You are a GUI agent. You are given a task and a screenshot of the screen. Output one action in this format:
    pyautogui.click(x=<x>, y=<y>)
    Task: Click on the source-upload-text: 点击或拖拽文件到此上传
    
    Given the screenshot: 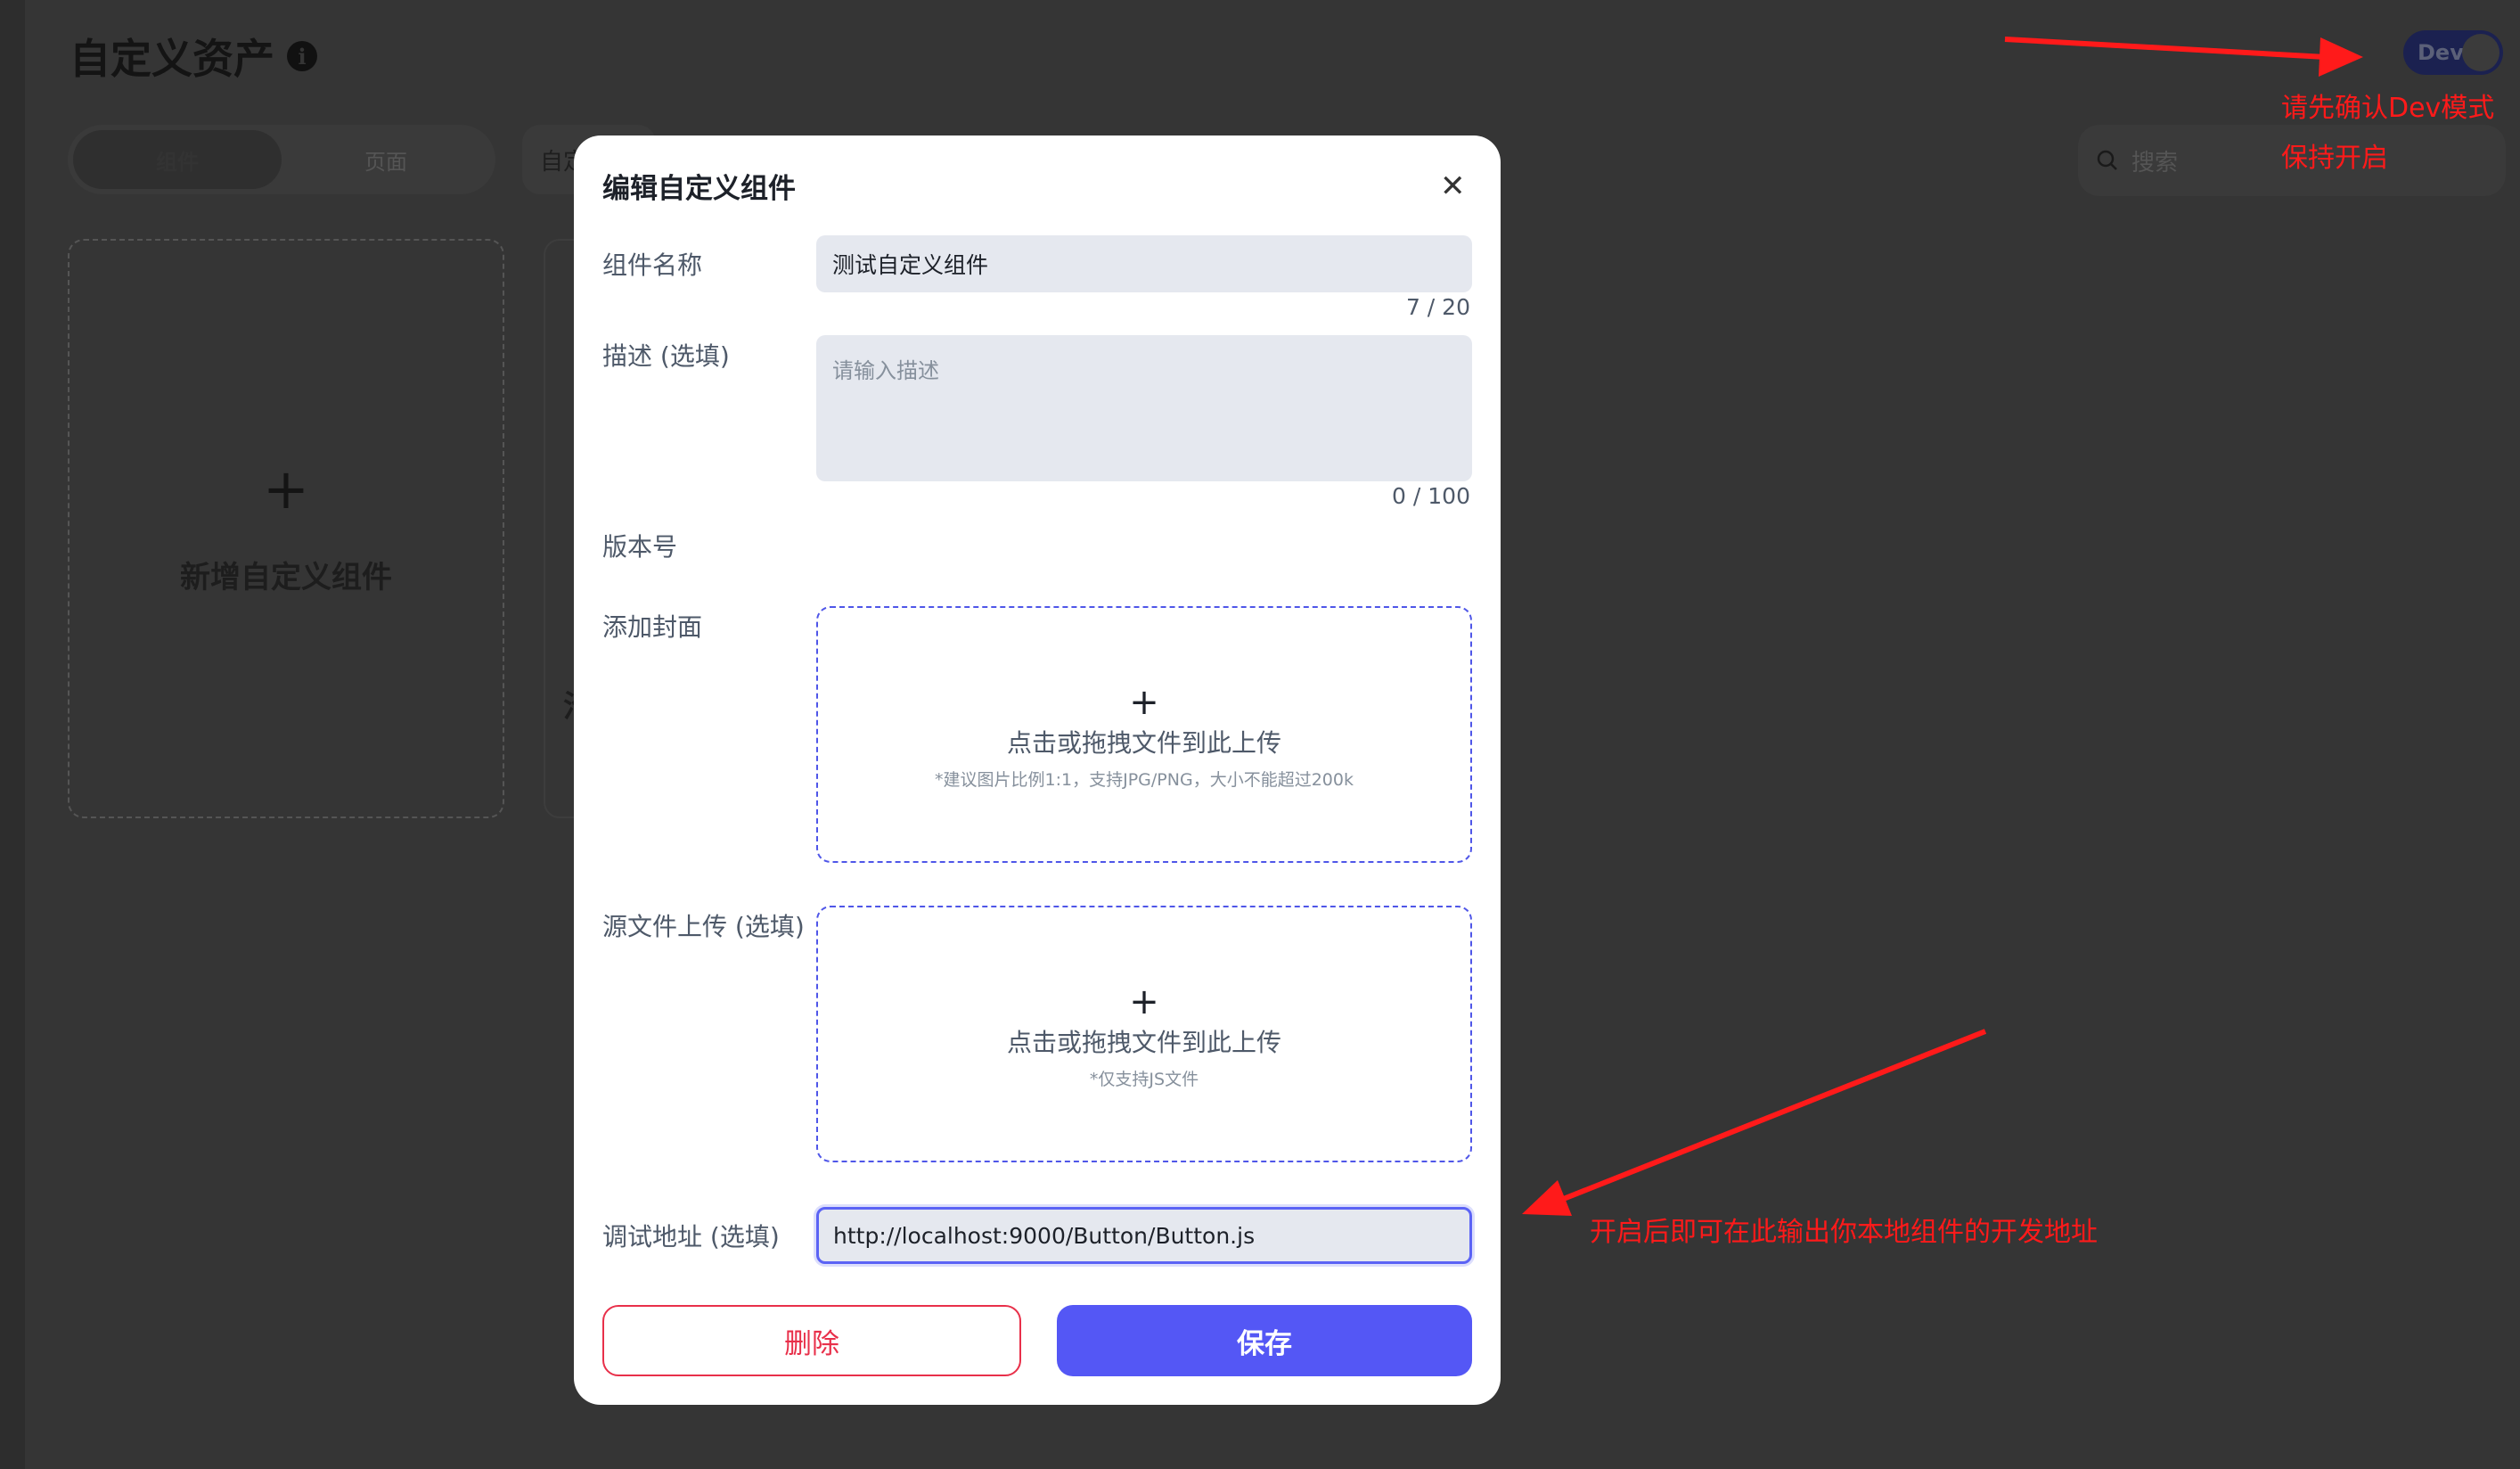 What is the action you would take?
    pyautogui.click(x=1143, y=1042)
    